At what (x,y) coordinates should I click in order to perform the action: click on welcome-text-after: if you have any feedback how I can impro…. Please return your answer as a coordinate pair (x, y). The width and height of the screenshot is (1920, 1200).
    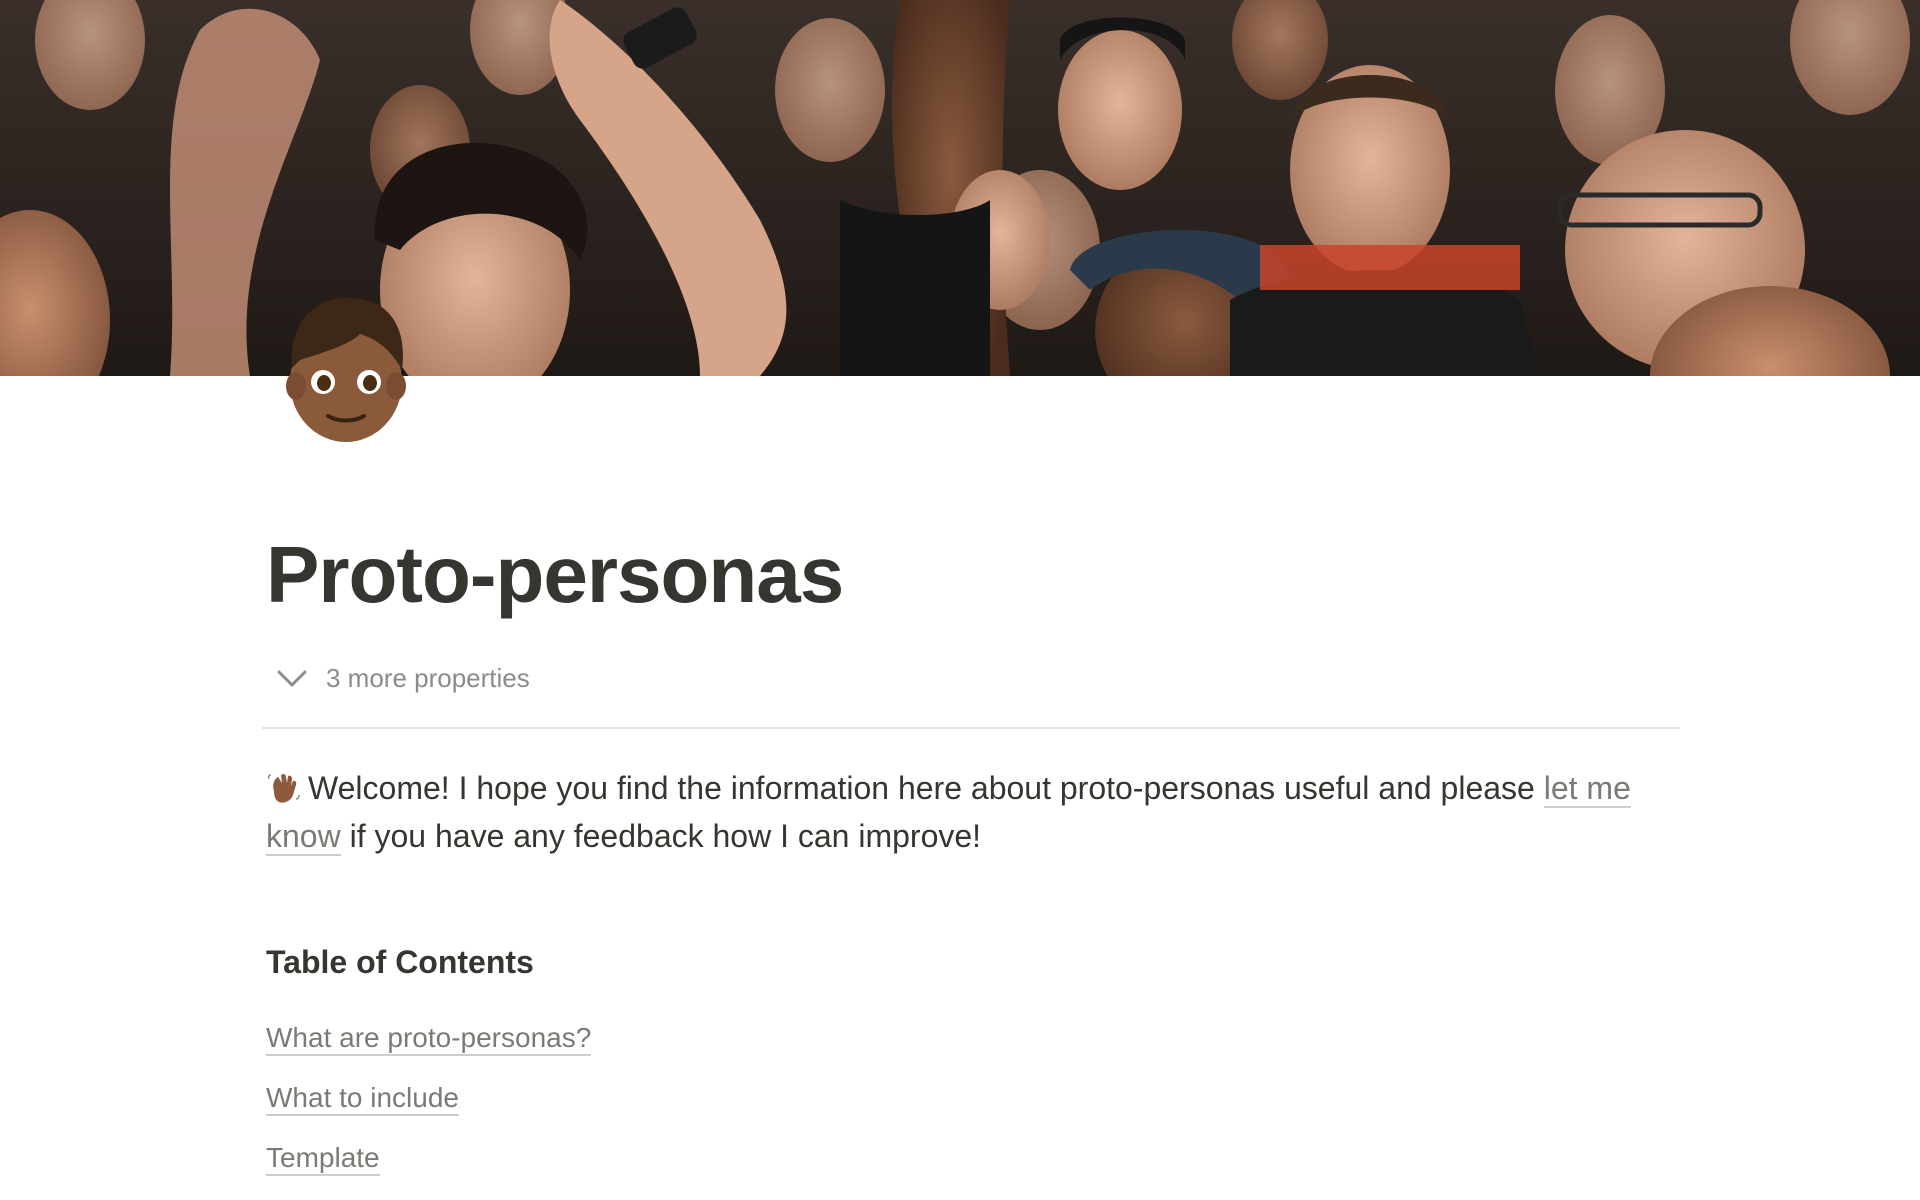
    Looking at the image, I should click on (661, 836).